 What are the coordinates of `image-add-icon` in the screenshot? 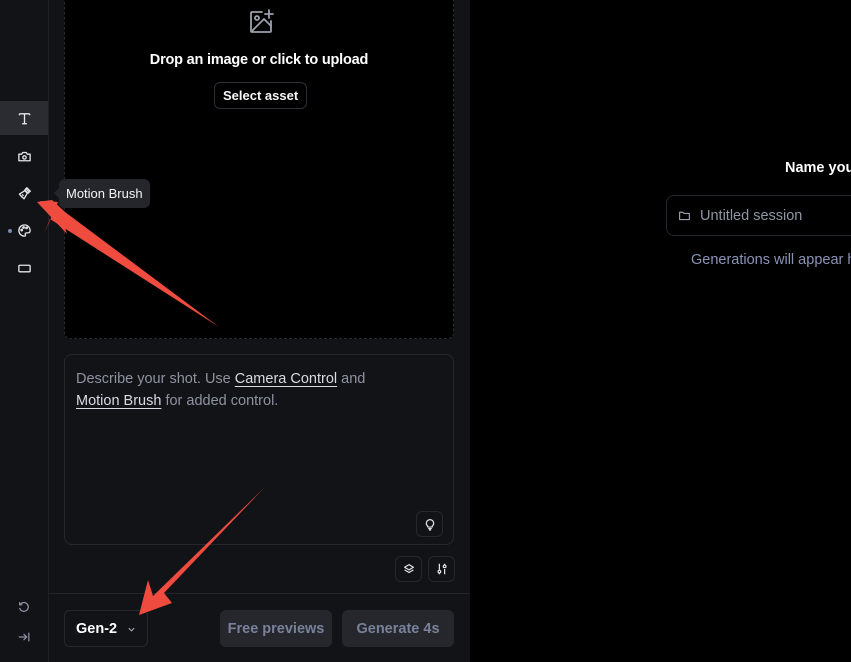 It's located at (262, 21).